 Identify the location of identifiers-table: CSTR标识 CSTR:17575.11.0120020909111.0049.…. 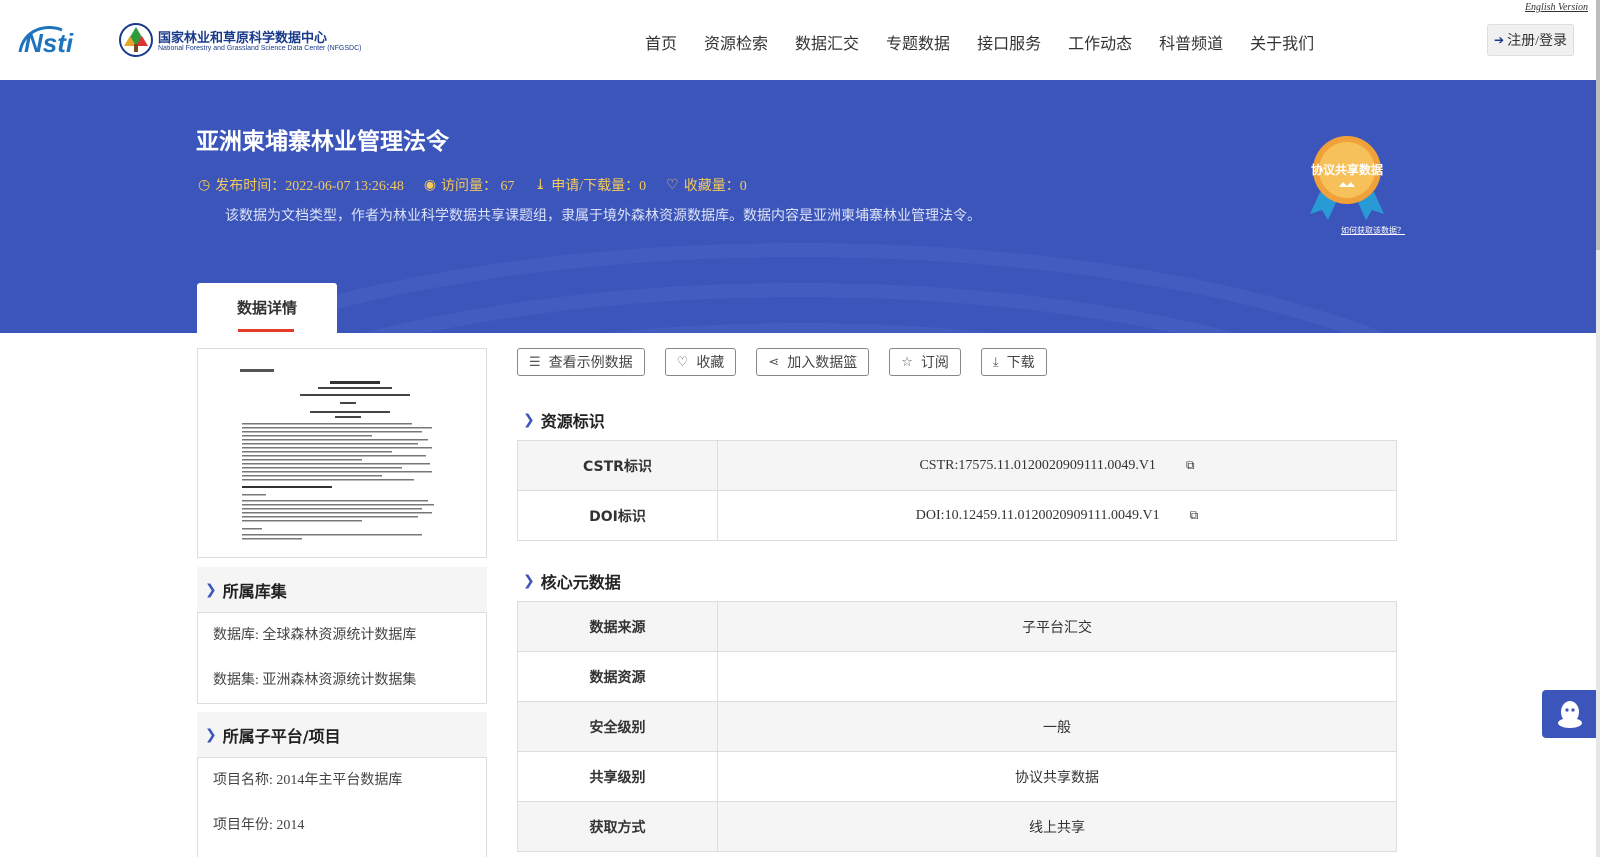
(957, 490).